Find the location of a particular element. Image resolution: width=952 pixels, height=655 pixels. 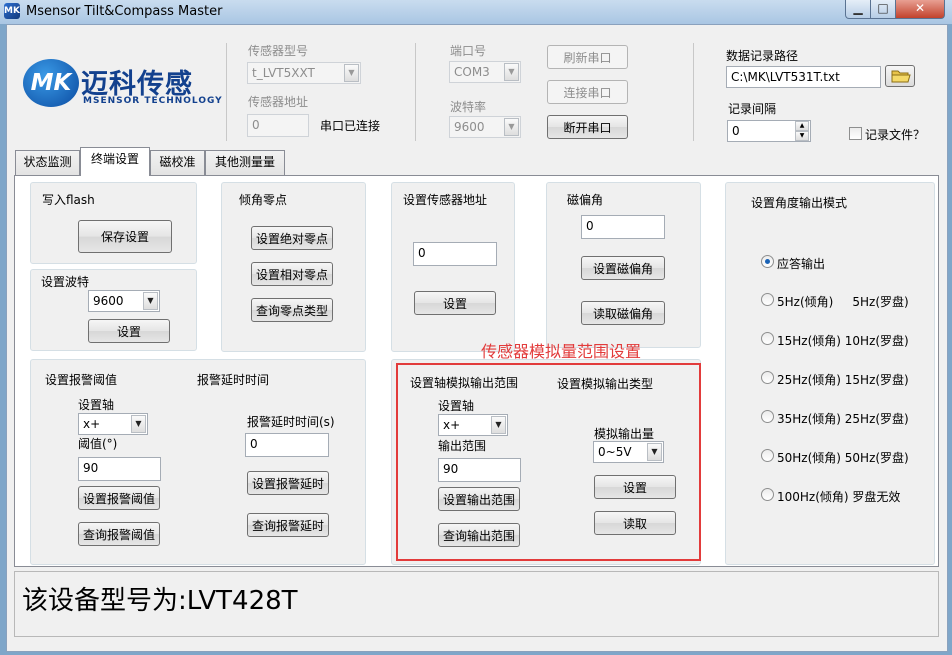

set-analog-type-button: 设置 is located at coordinates (635, 487).